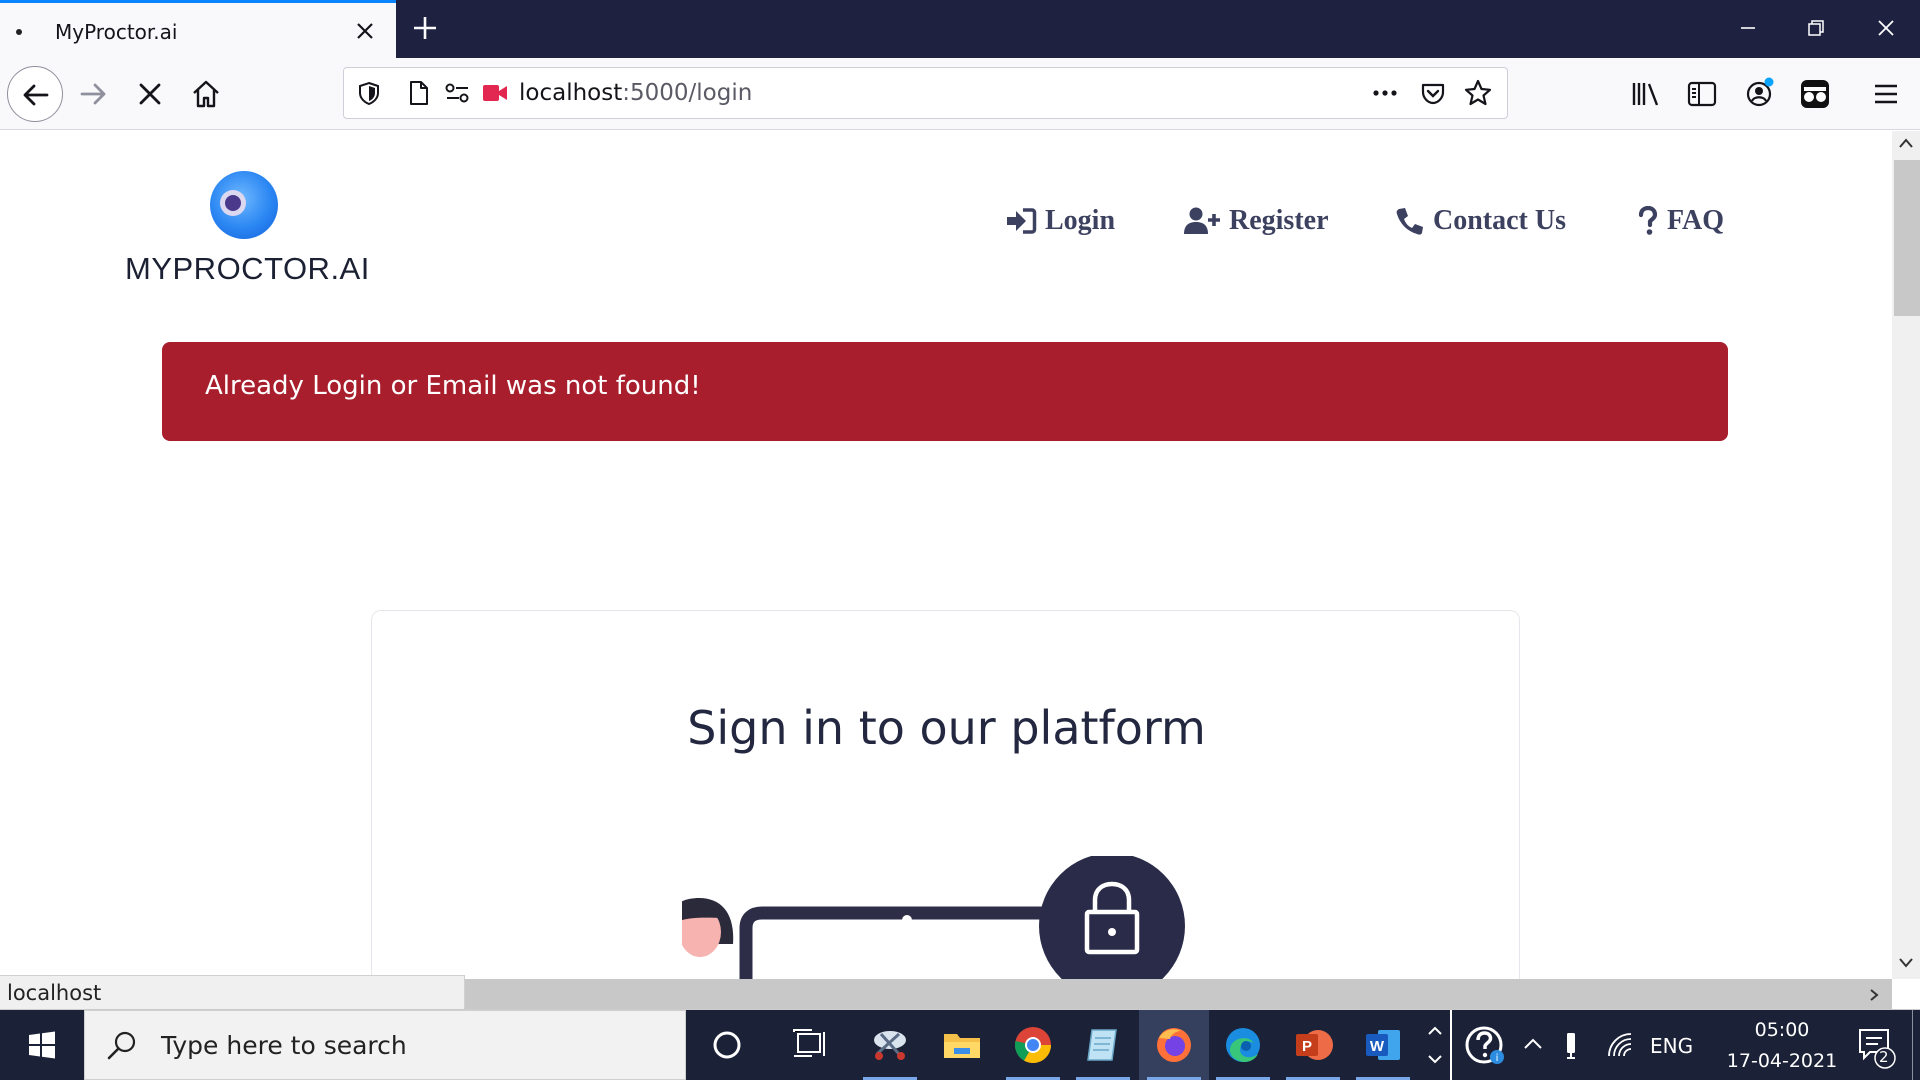 Image resolution: width=1920 pixels, height=1080 pixels. I want to click on permissions-icon, so click(458, 93).